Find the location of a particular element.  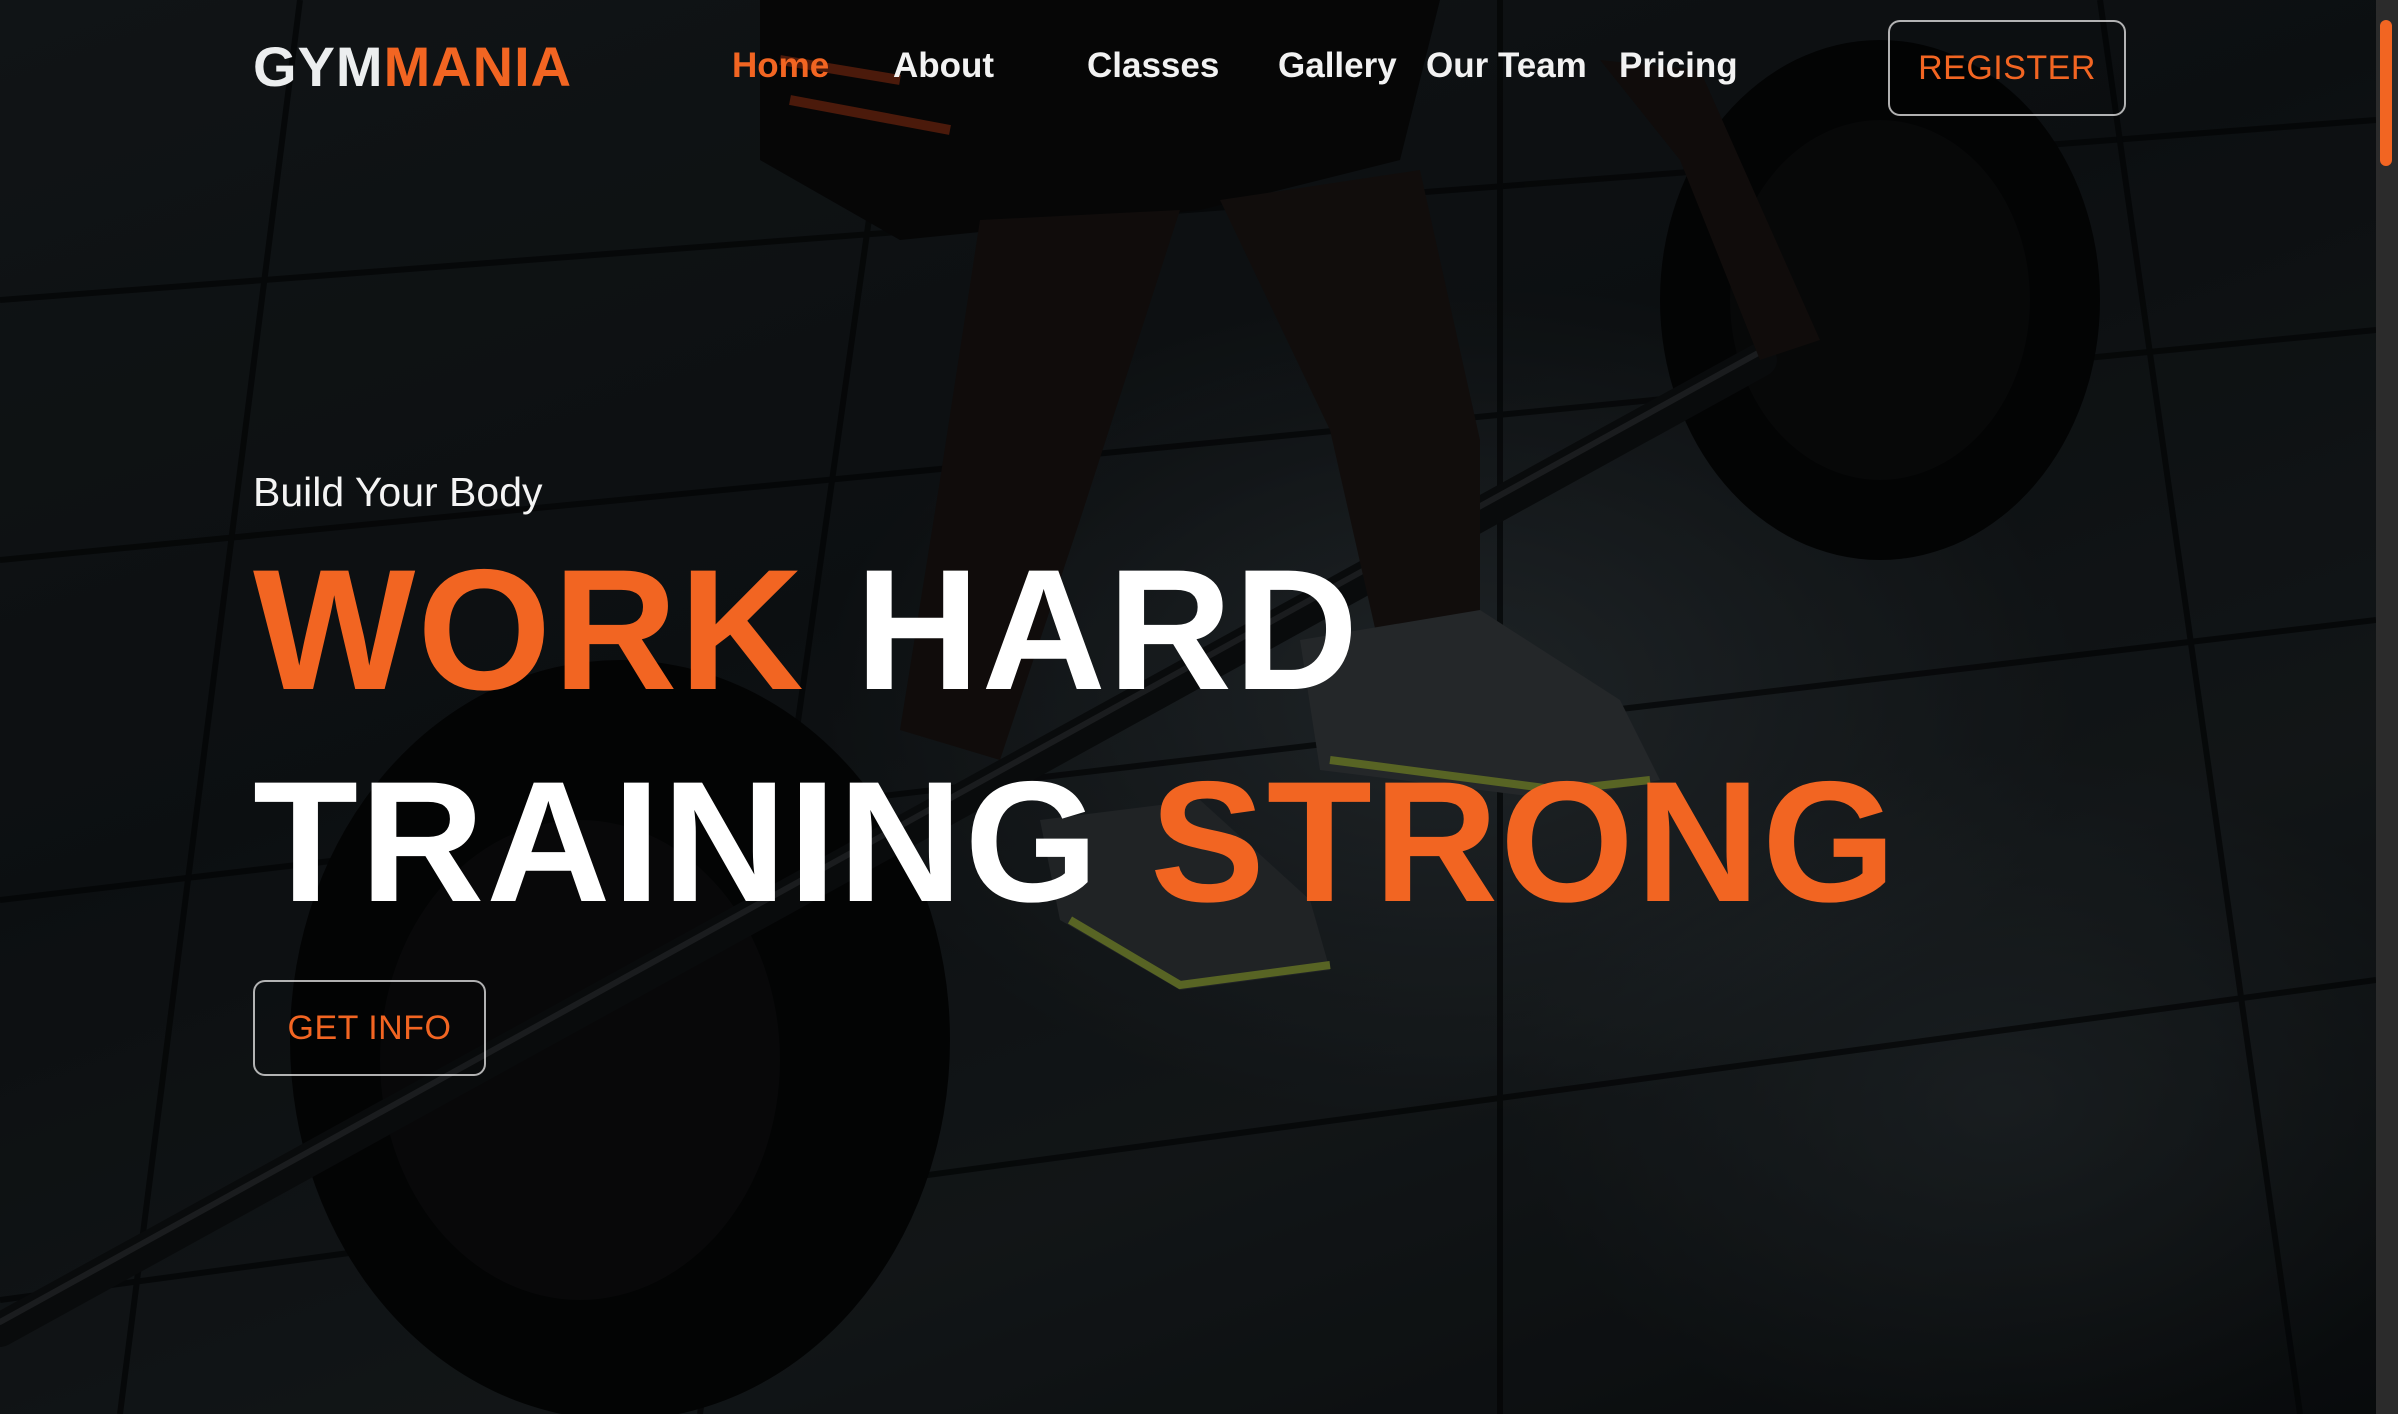

headline-word-training: TRAINING is located at coordinates (677, 842).